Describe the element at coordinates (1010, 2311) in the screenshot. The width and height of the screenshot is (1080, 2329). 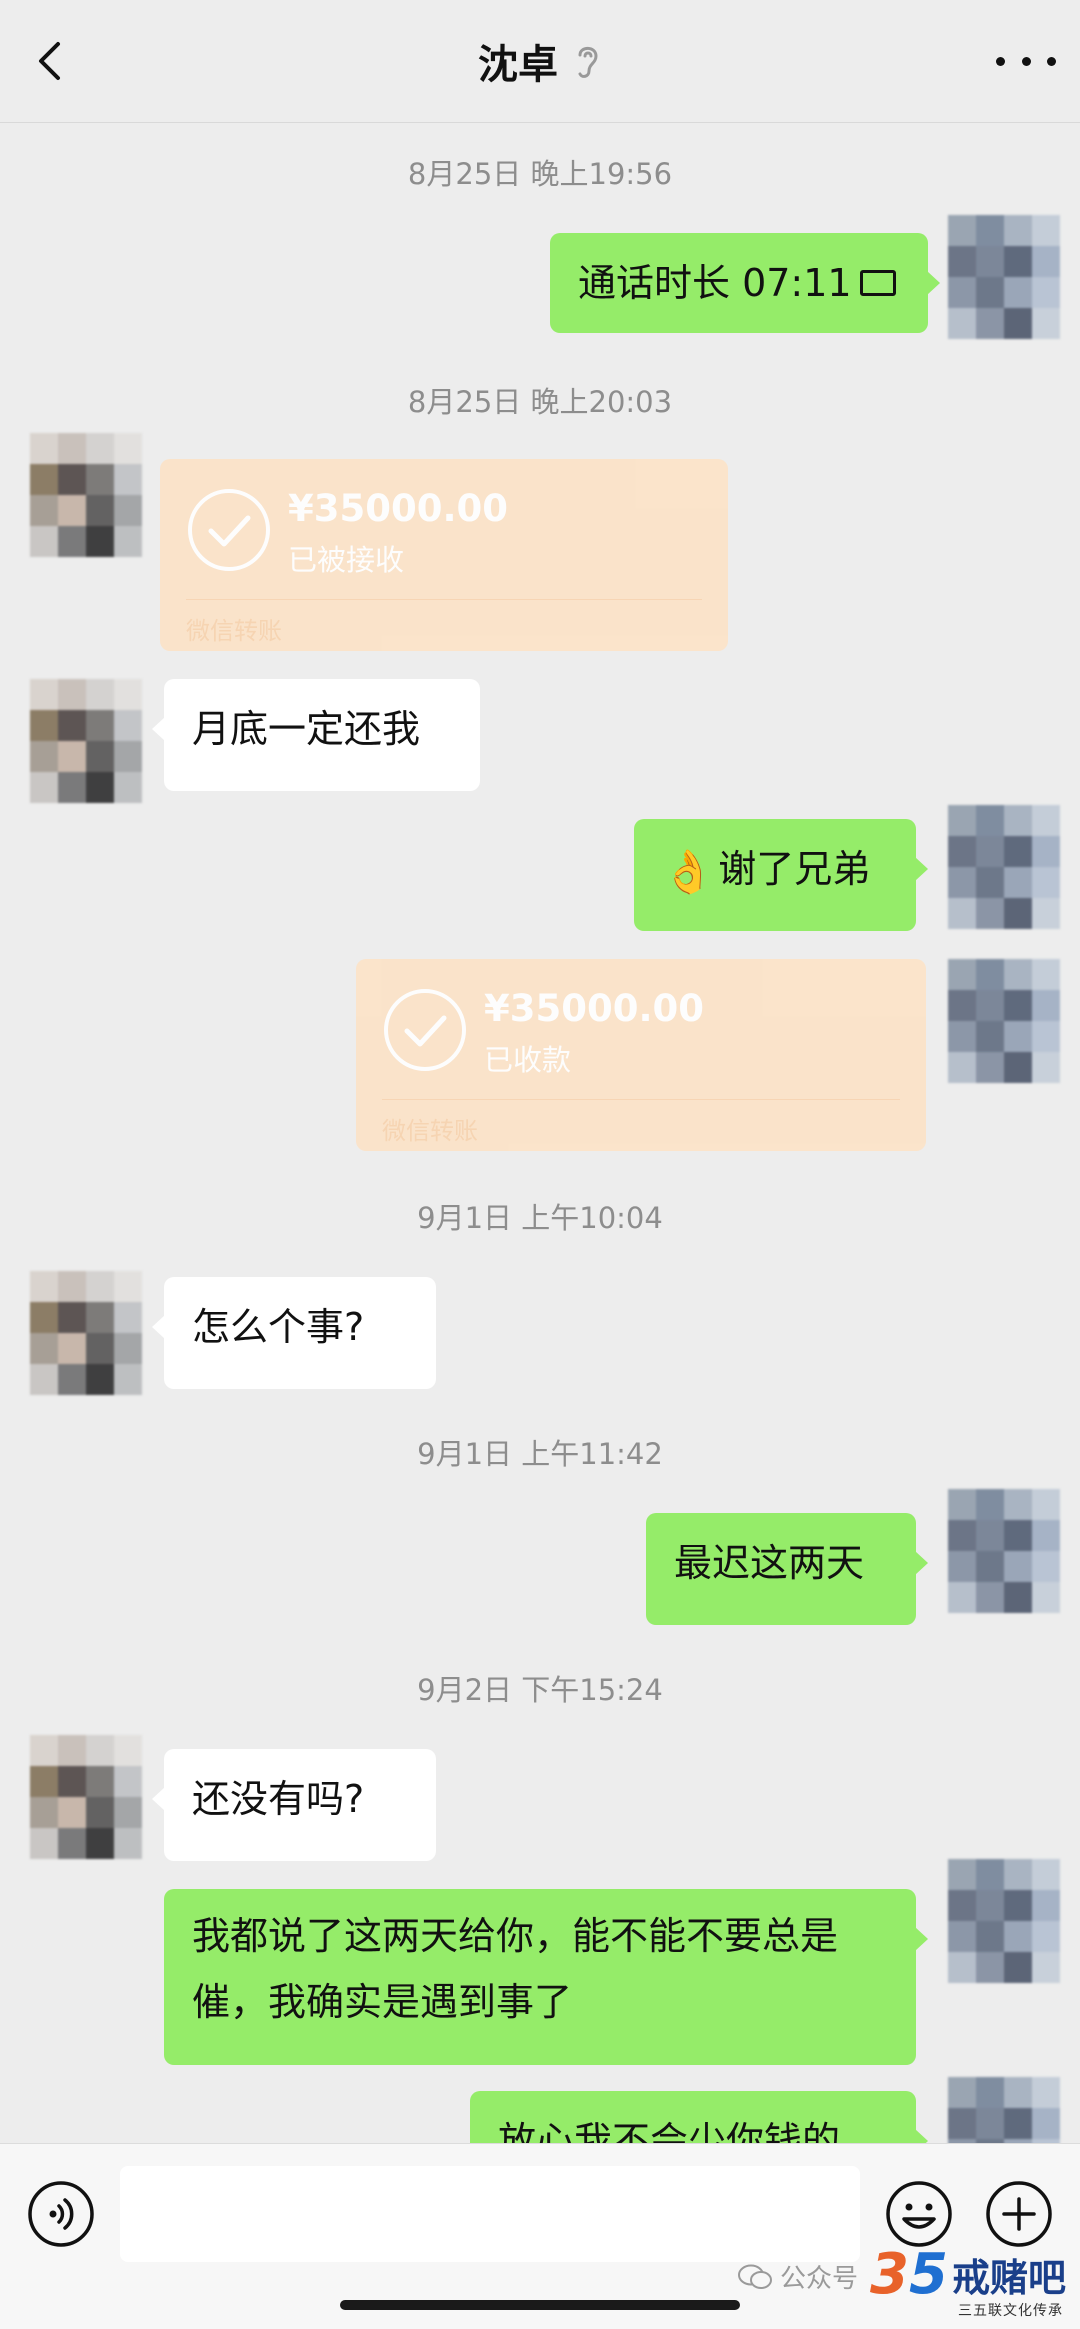
I see `watermark-subtitle: 三五联文化传承` at that location.